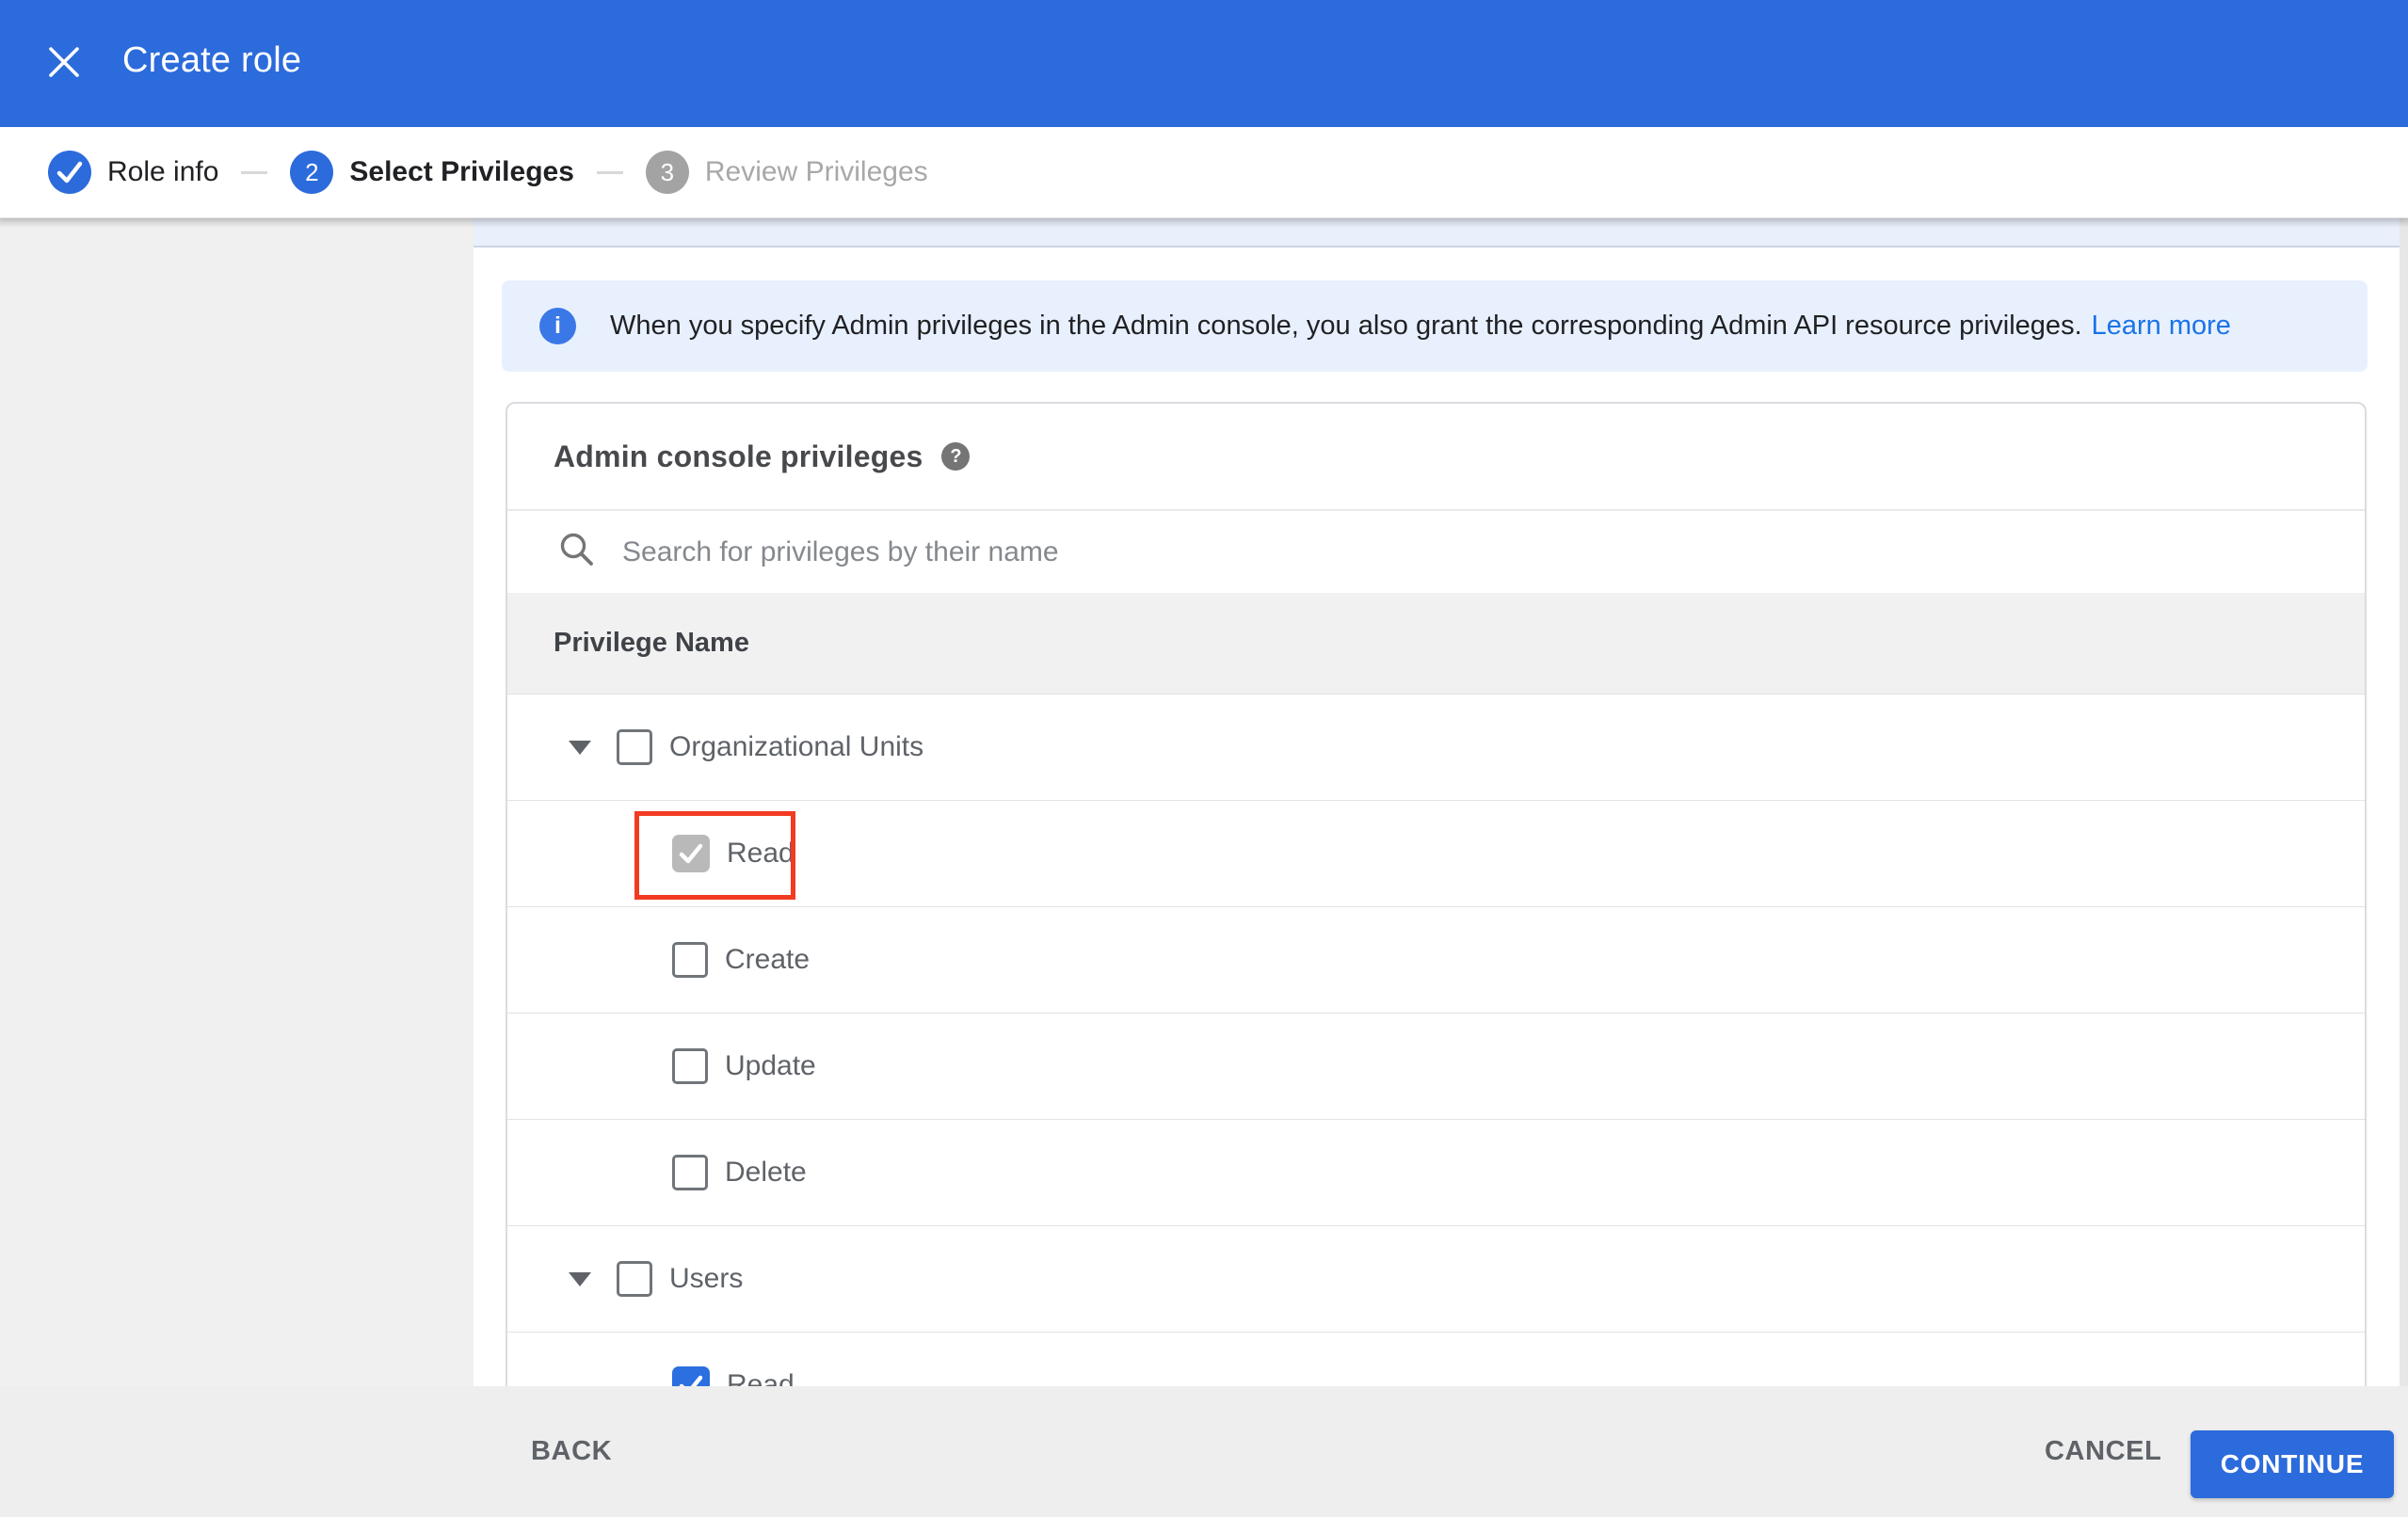  What do you see at coordinates (768, 959) in the screenshot?
I see `privilege-label: Create` at bounding box center [768, 959].